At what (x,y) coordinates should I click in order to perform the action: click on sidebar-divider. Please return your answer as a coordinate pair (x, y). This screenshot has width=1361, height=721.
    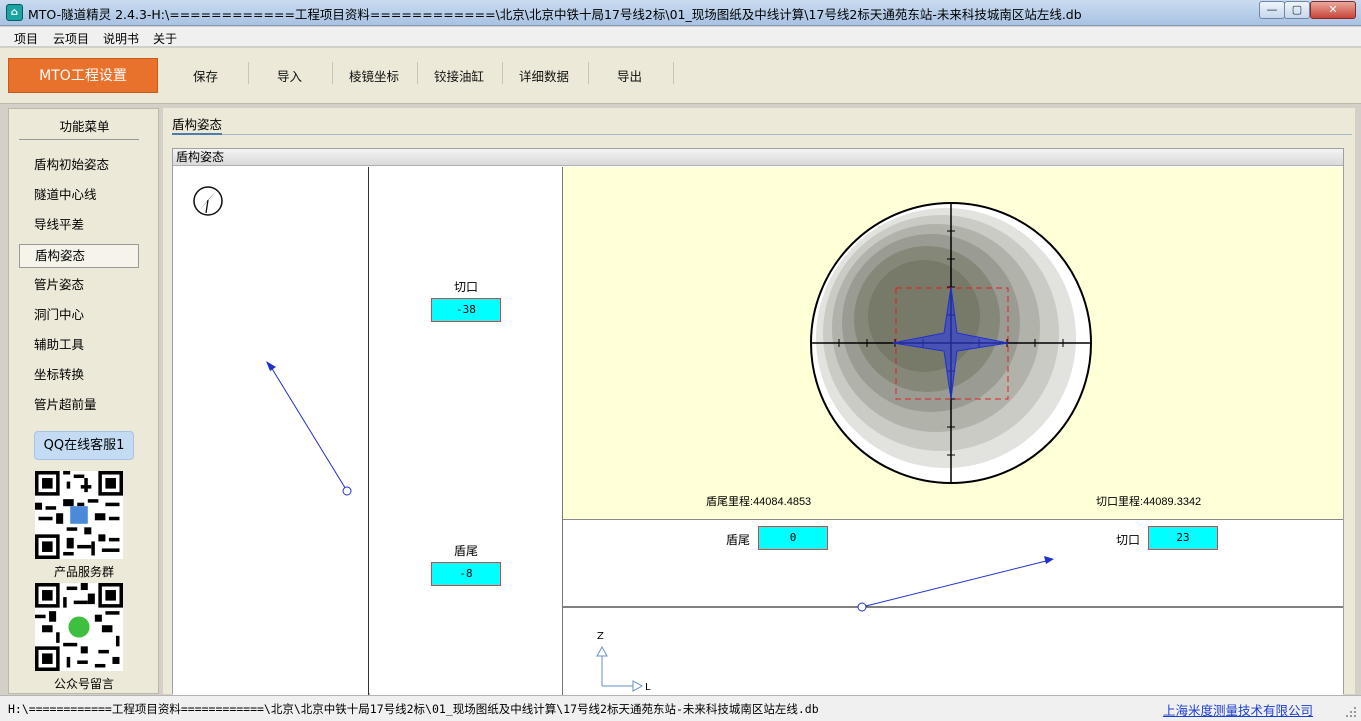
    Looking at the image, I should click on (79, 139).